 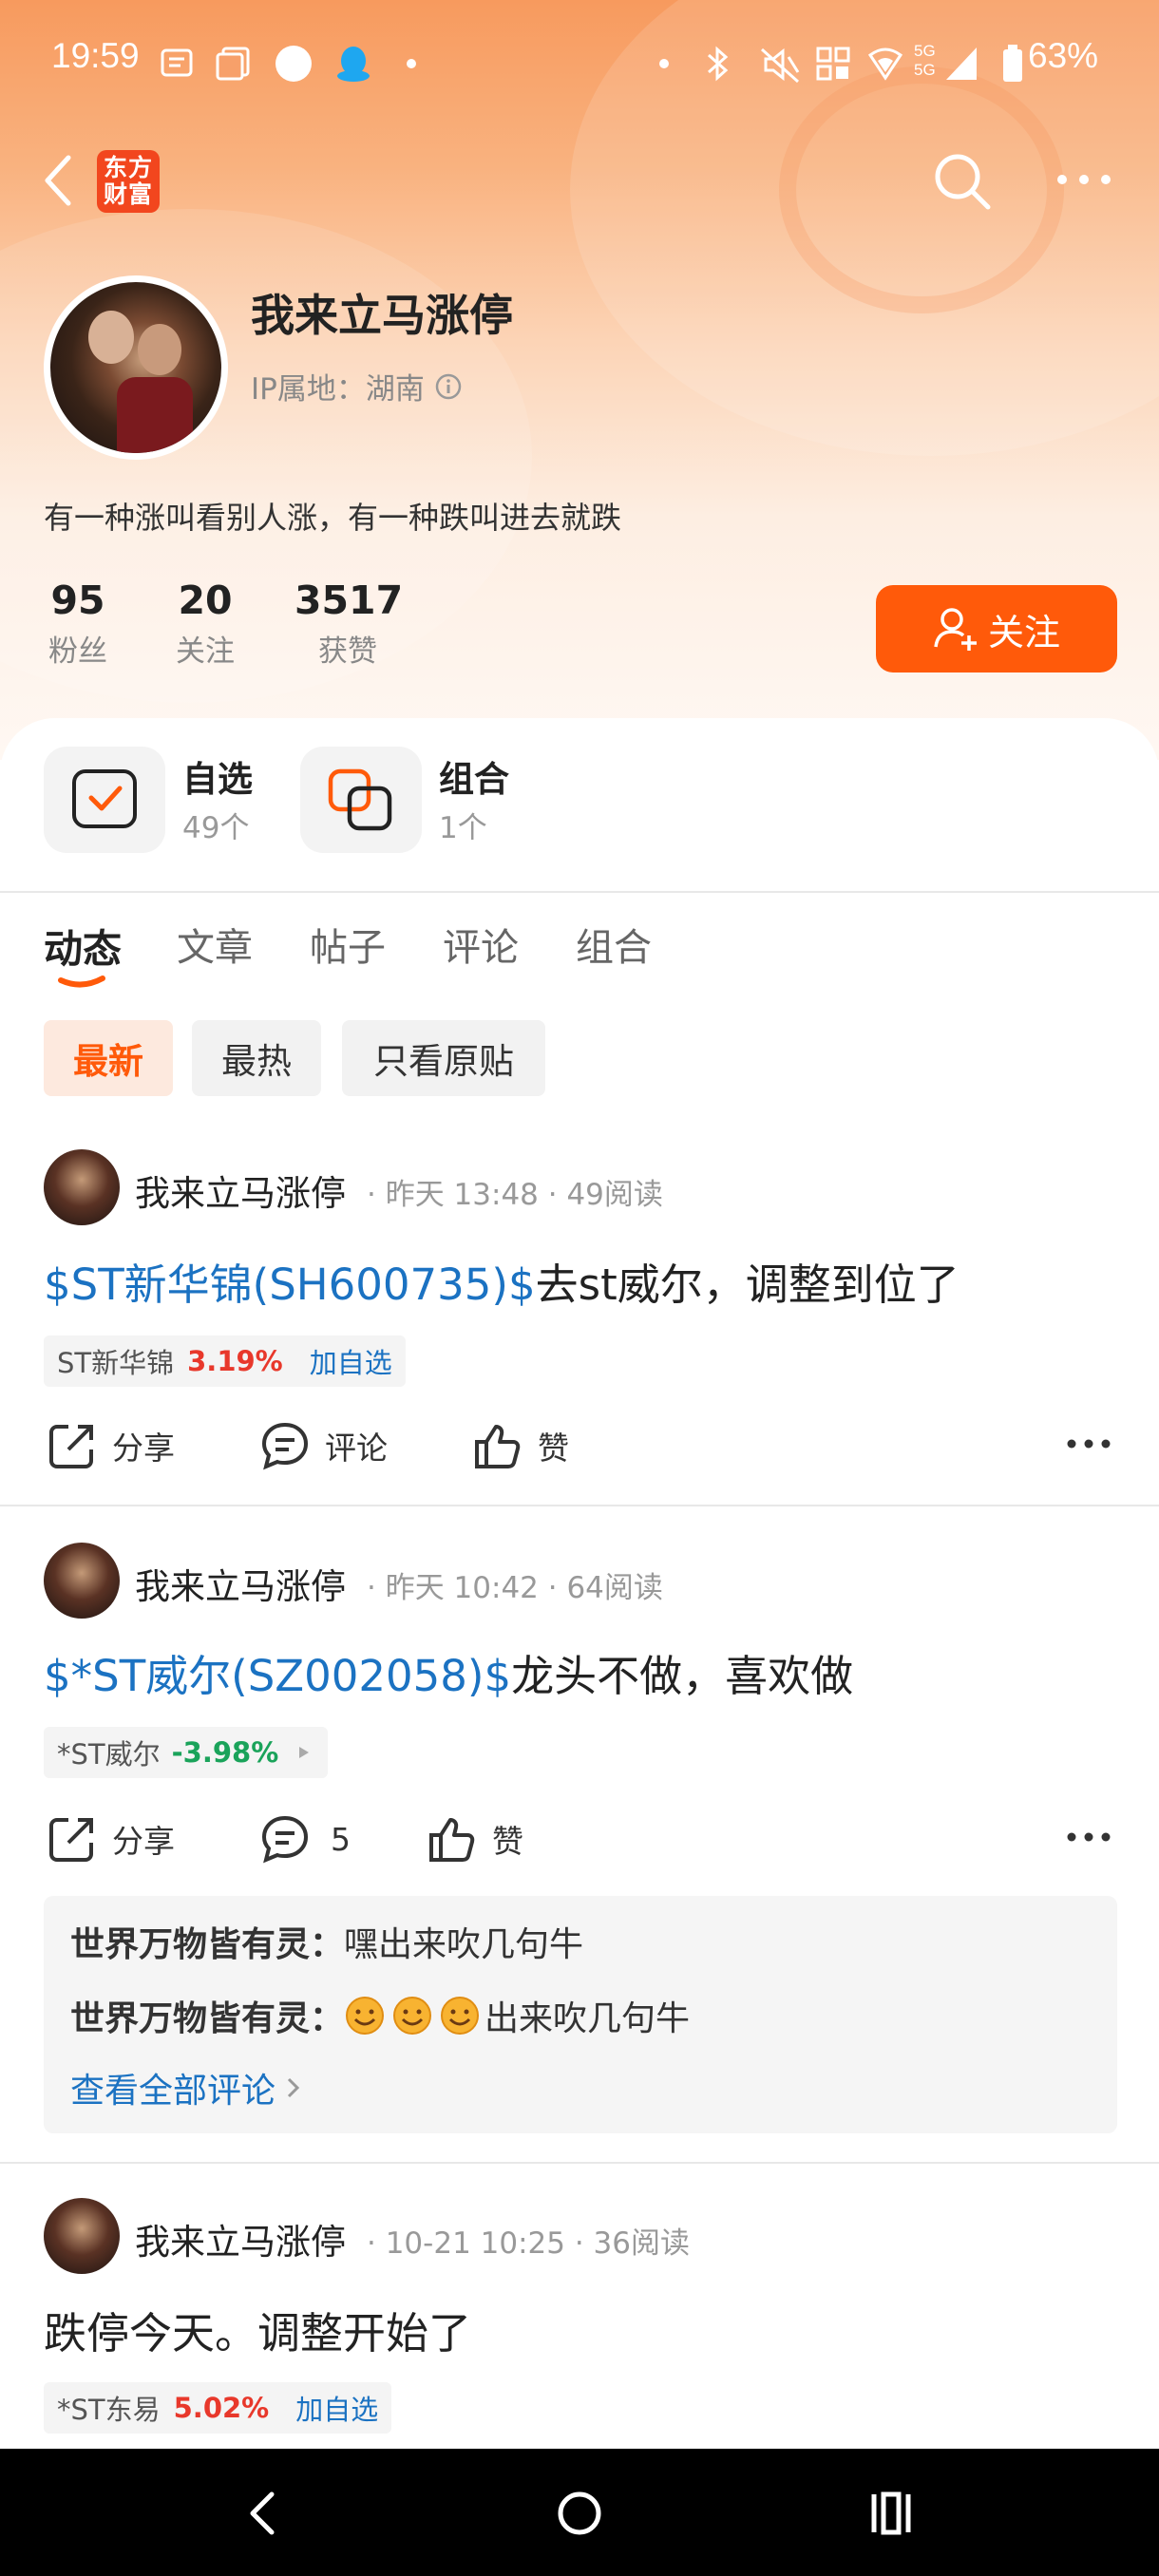 What do you see at coordinates (77, 652) in the screenshot?
I see `fans-label: 粉丝` at bounding box center [77, 652].